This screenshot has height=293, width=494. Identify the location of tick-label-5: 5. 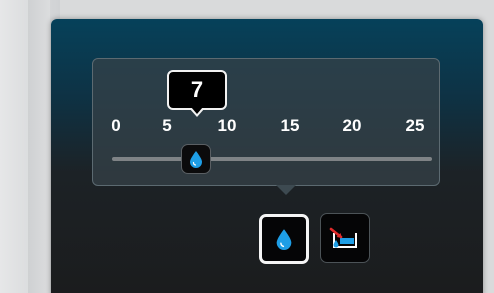
(167, 125).